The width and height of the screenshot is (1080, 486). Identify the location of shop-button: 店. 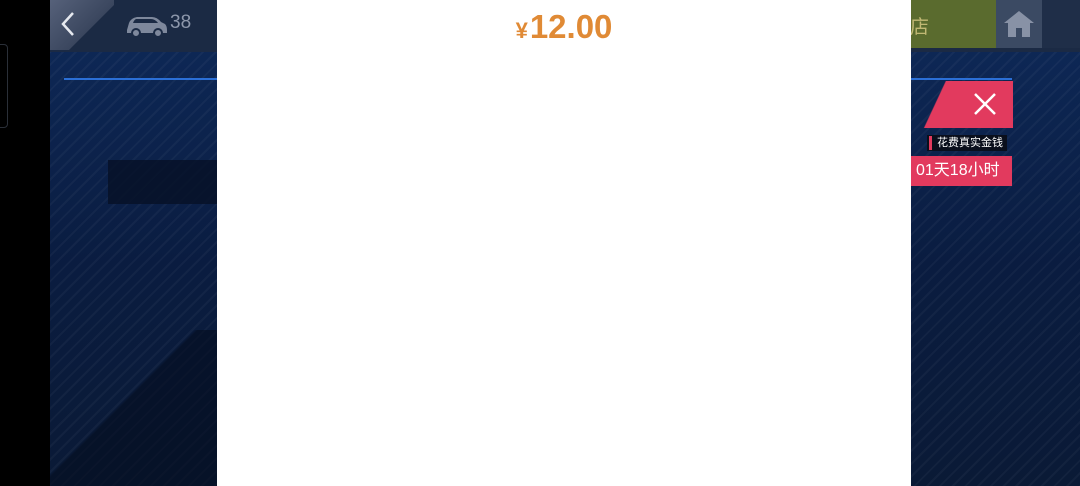
(953, 24).